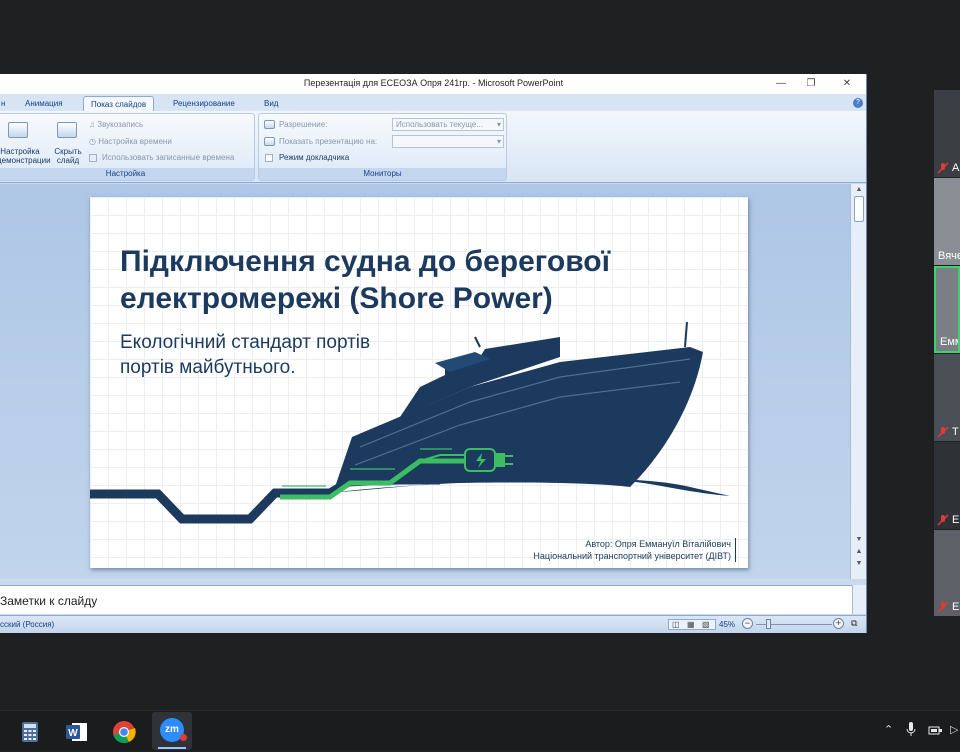 The width and height of the screenshot is (960, 752). I want to click on setup-show-icon, so click(18, 130).